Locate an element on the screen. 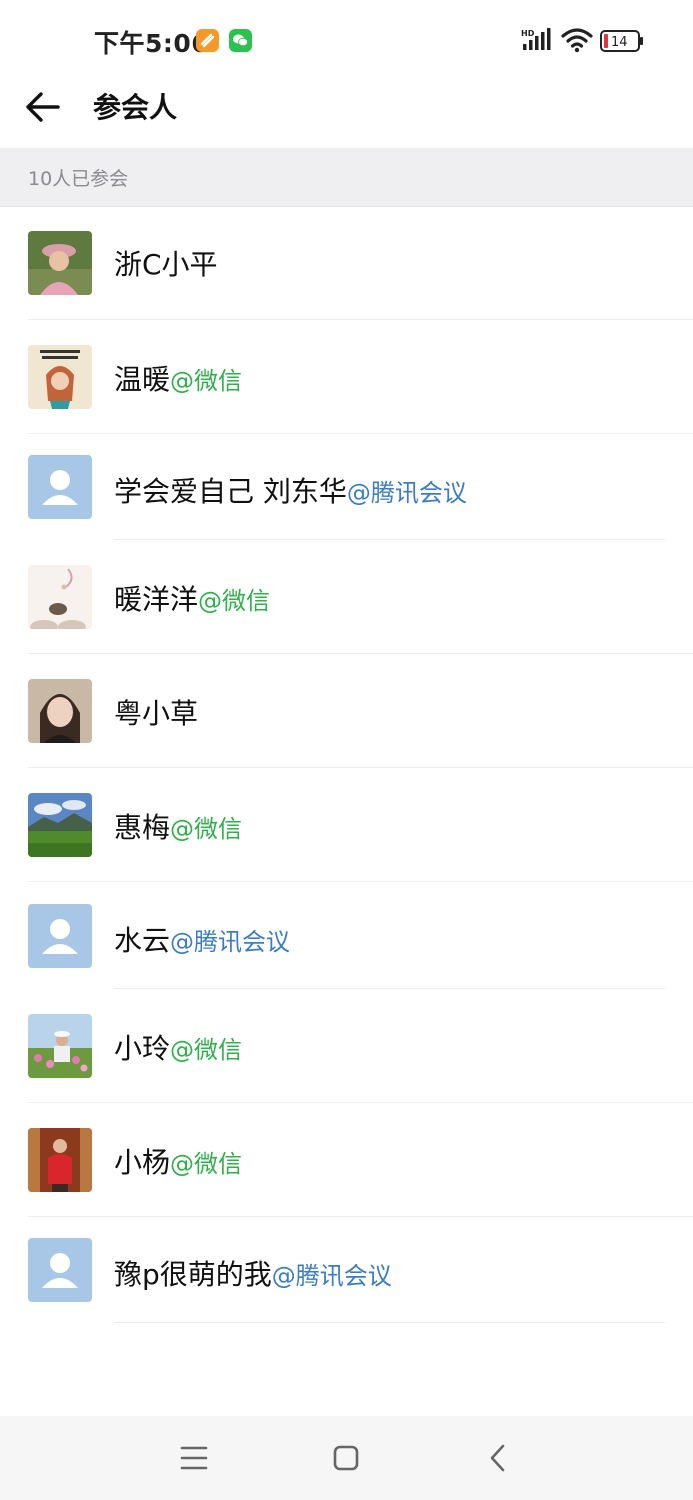  system-nav-bar is located at coordinates (346, 1458).